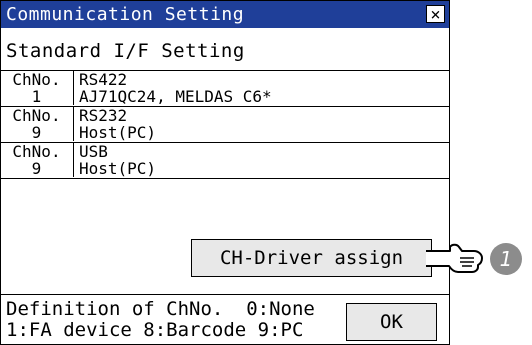 This screenshot has width=532, height=345. Describe the element at coordinates (225, 115) in the screenshot. I see `channel-header-row: ChNo. RS232` at that location.